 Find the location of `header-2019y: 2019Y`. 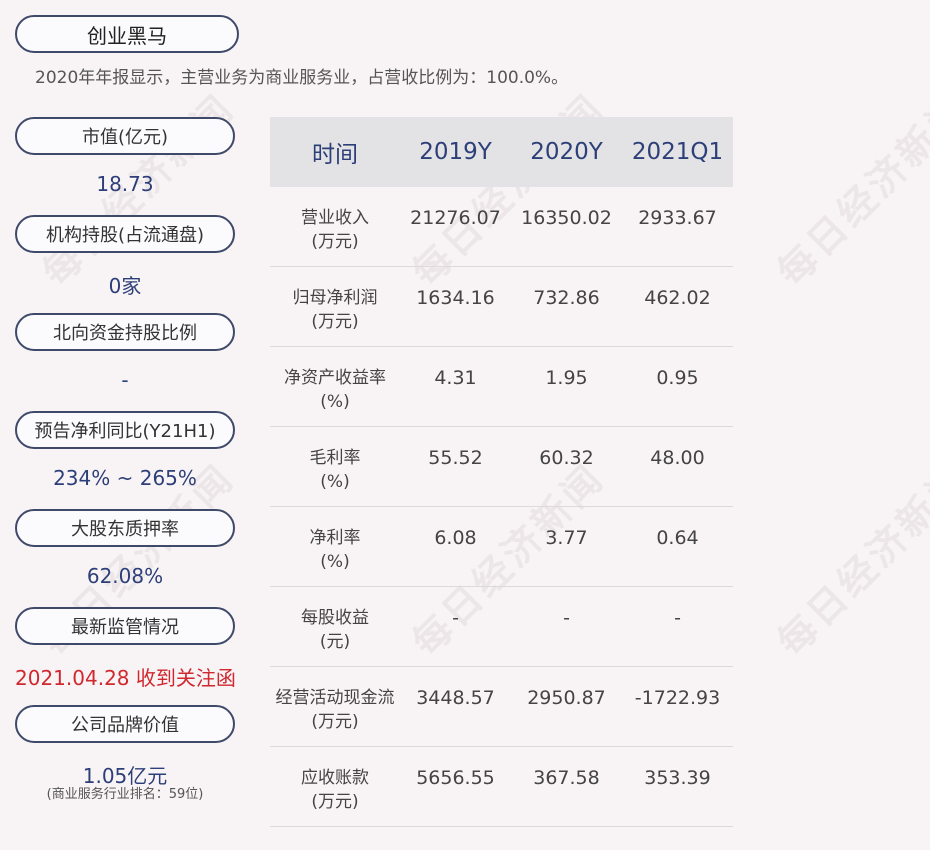

header-2019y: 2019Y is located at coordinates (455, 152).